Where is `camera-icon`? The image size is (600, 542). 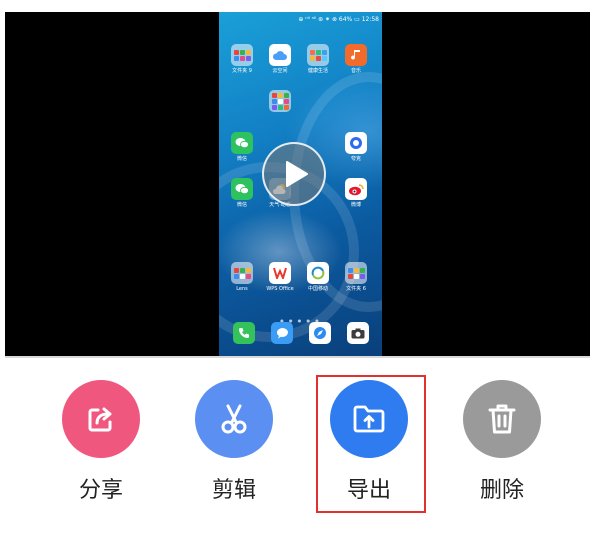 camera-icon is located at coordinates (358, 333).